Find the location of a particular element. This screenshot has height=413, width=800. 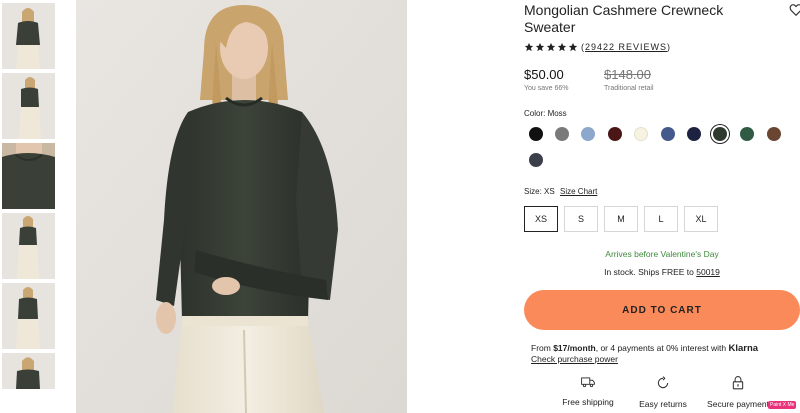

size-xl-button: XL is located at coordinates (701, 219).